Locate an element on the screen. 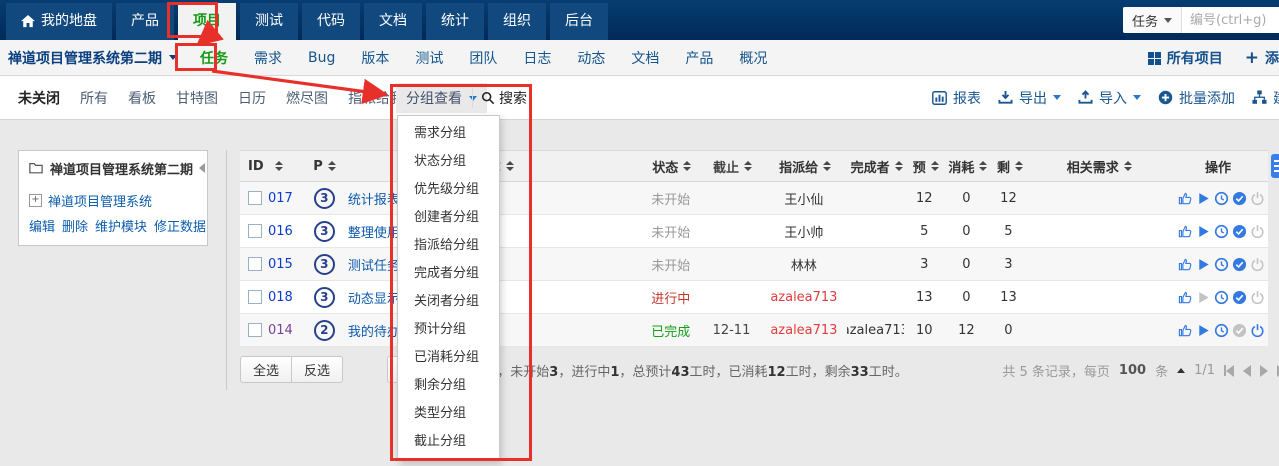 This screenshot has width=1279, height=466. menu-item-consumed-group: 已消耗分组 is located at coordinates (448, 358).